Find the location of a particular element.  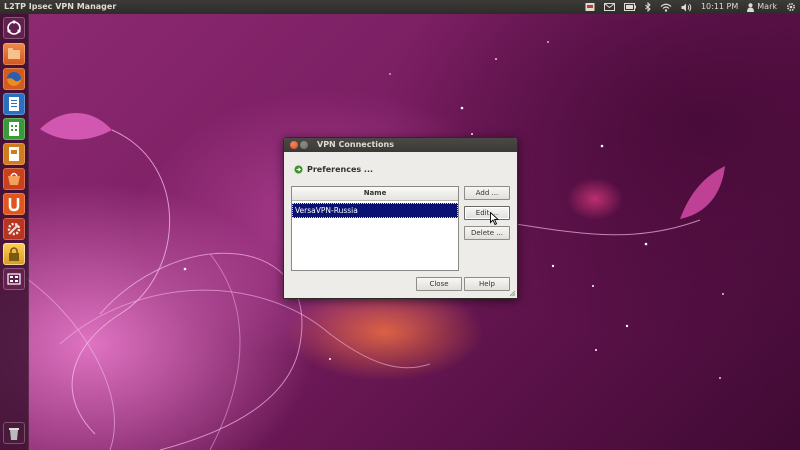

user-icon is located at coordinates (751, 7).